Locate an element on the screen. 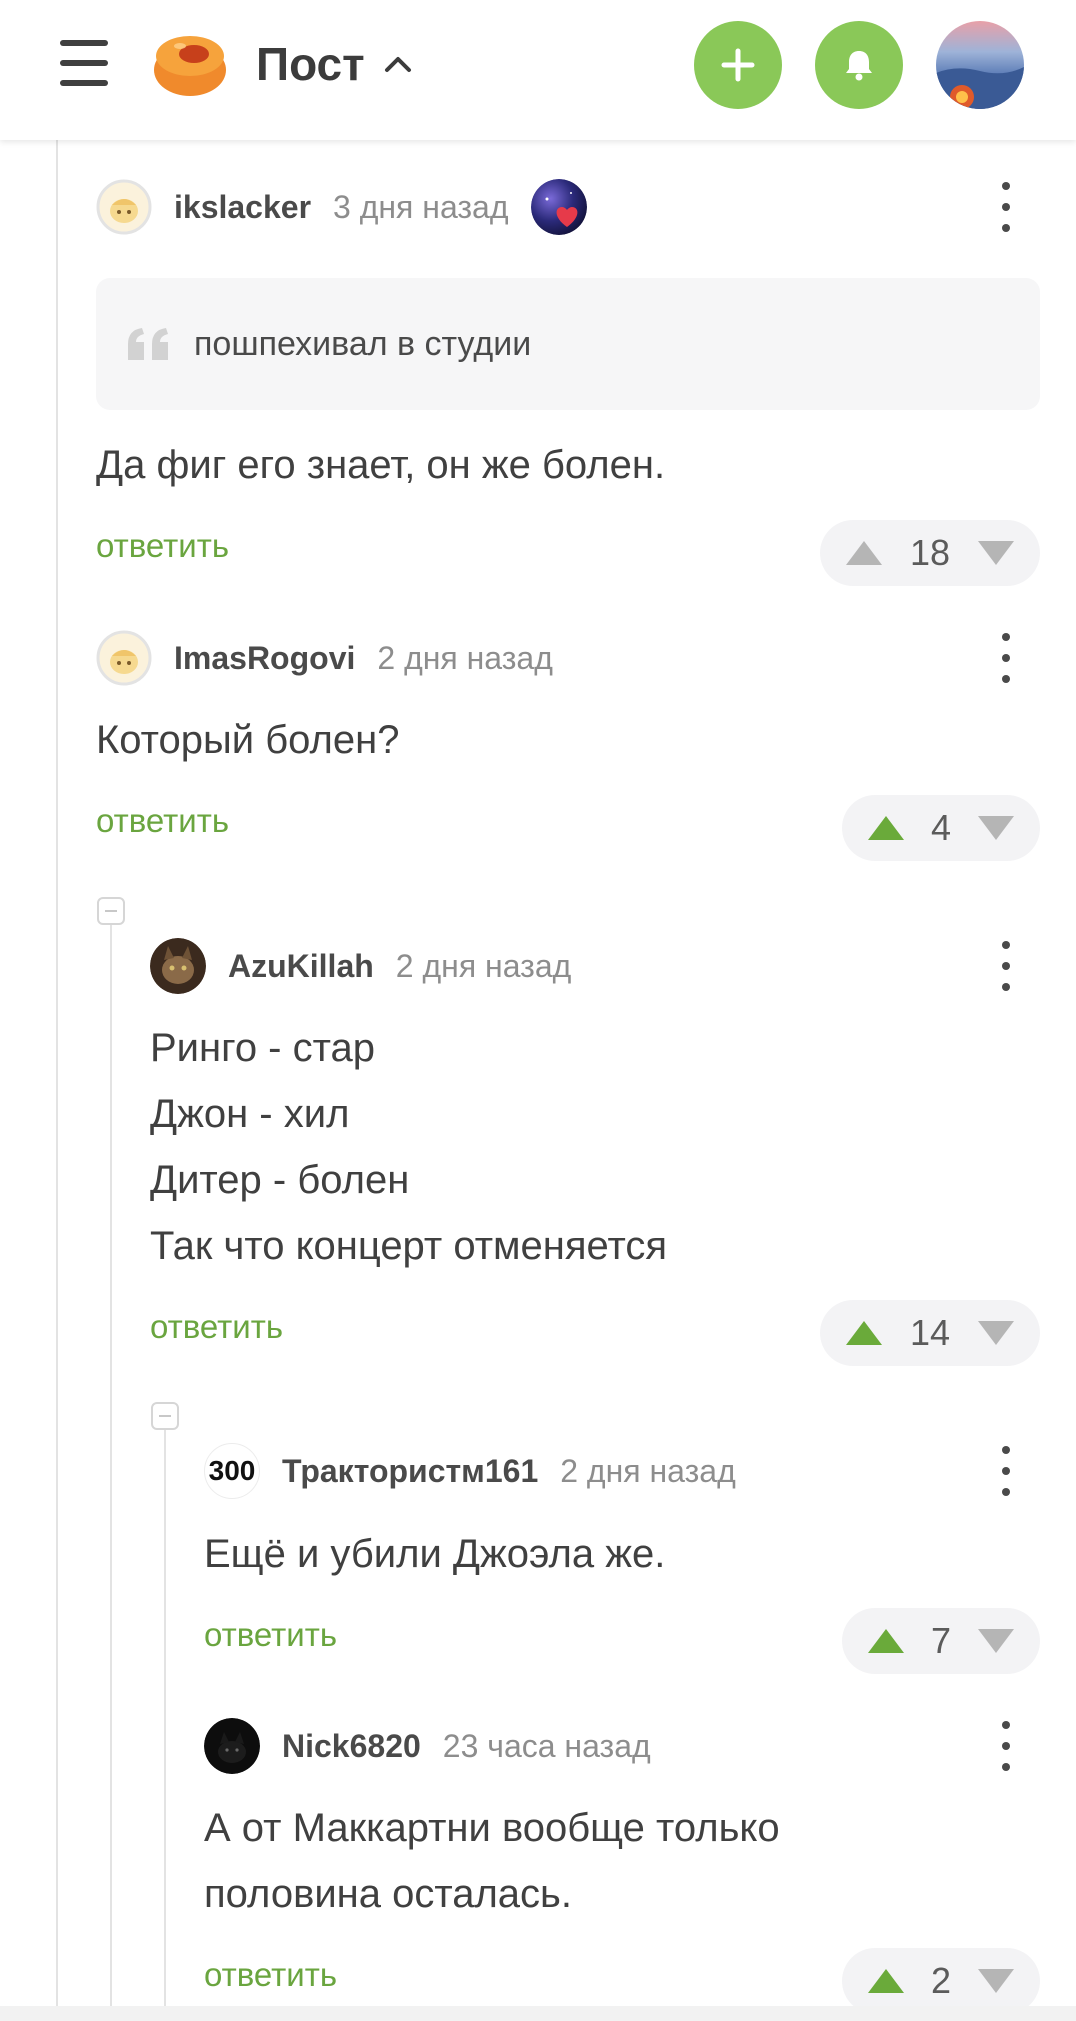  comment-header: ikslacker 3 дня назад is located at coordinates (341, 207).